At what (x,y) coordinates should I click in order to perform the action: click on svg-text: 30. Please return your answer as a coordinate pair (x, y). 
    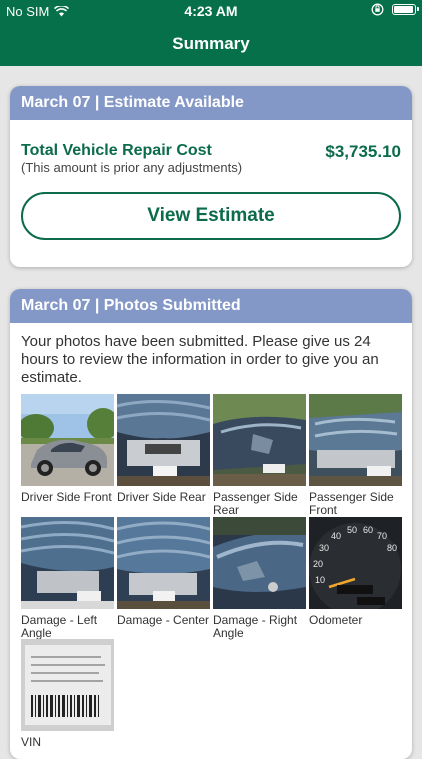
    Looking at the image, I should click on (324, 548).